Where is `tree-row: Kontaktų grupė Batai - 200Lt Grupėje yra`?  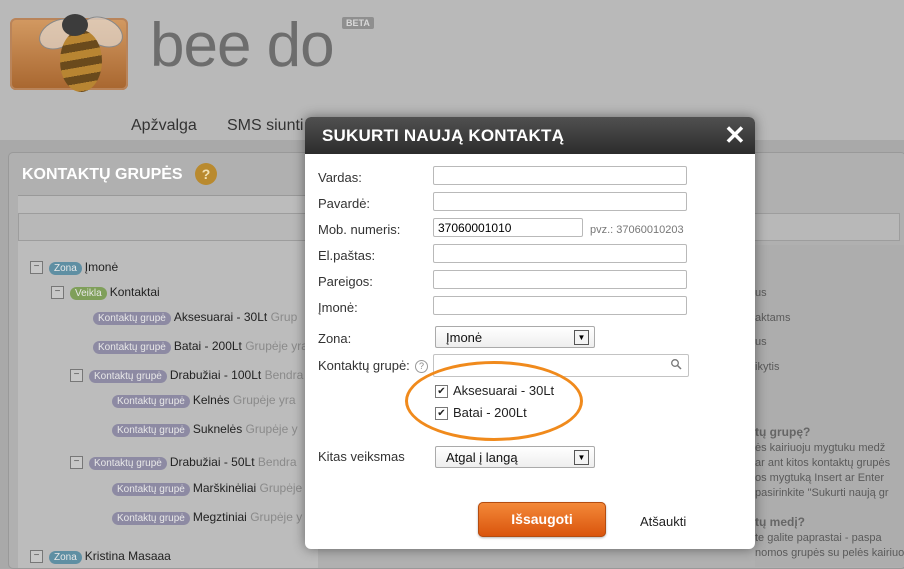
tree-row: Kontaktų grupė Batai - 200Lt Grupėje yra is located at coordinates (200, 346).